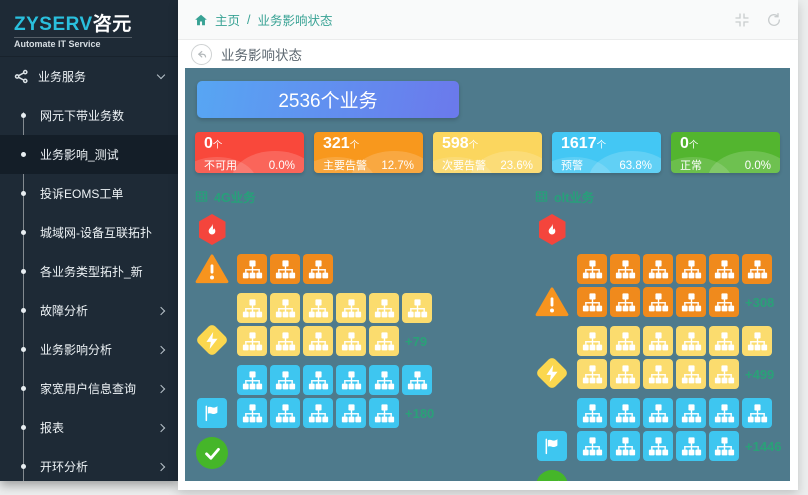 The height and width of the screenshot is (495, 808). I want to click on chevron-right-icon, so click(161, 349).